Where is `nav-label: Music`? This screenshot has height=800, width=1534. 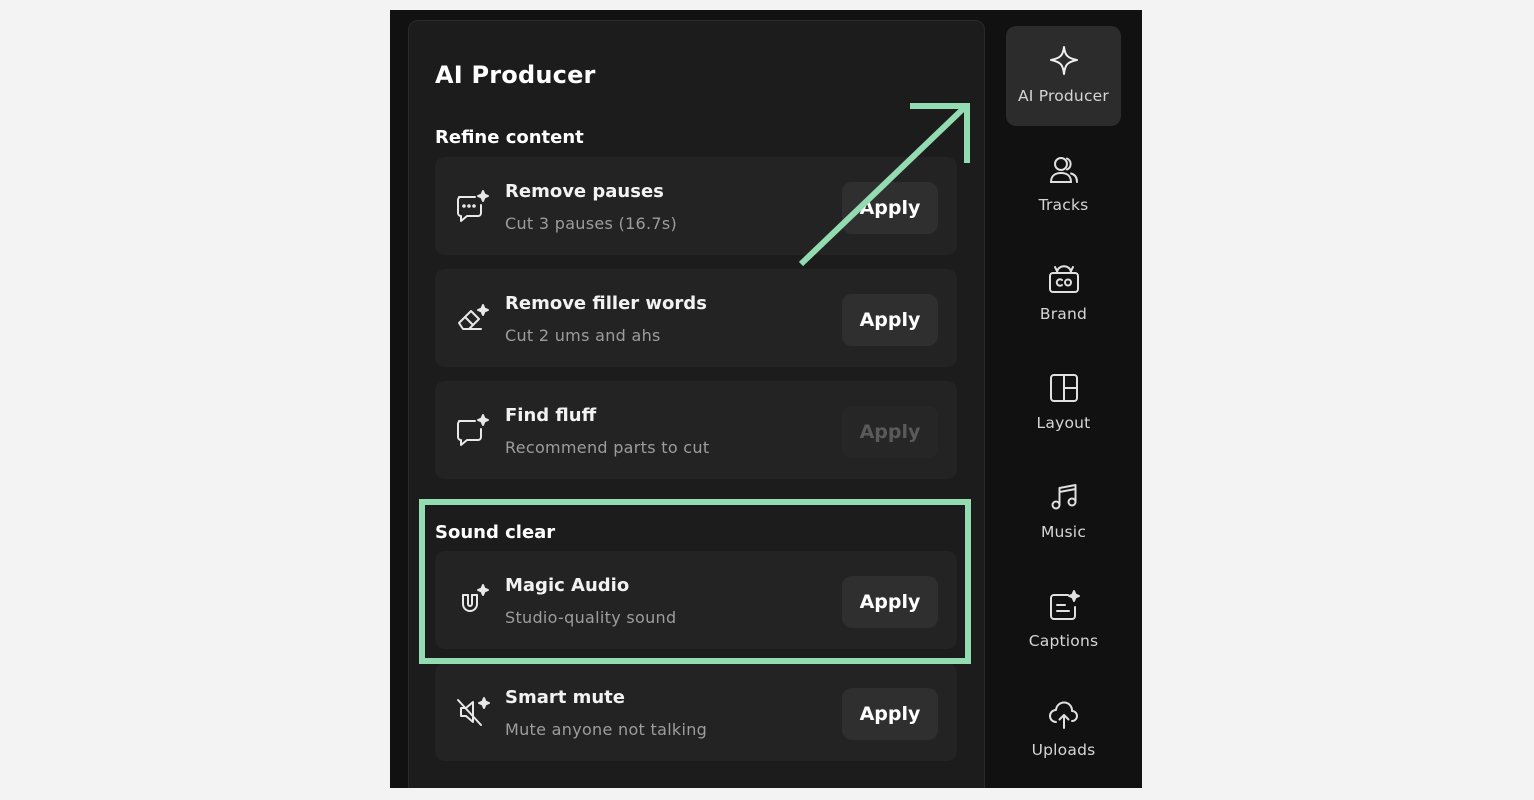
nav-label: Music is located at coordinates (1063, 532).